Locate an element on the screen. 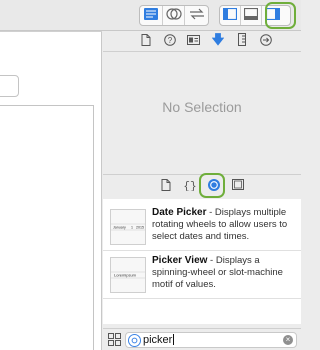 The image size is (320, 350). utilities-panel-icon is located at coordinates (272, 15).